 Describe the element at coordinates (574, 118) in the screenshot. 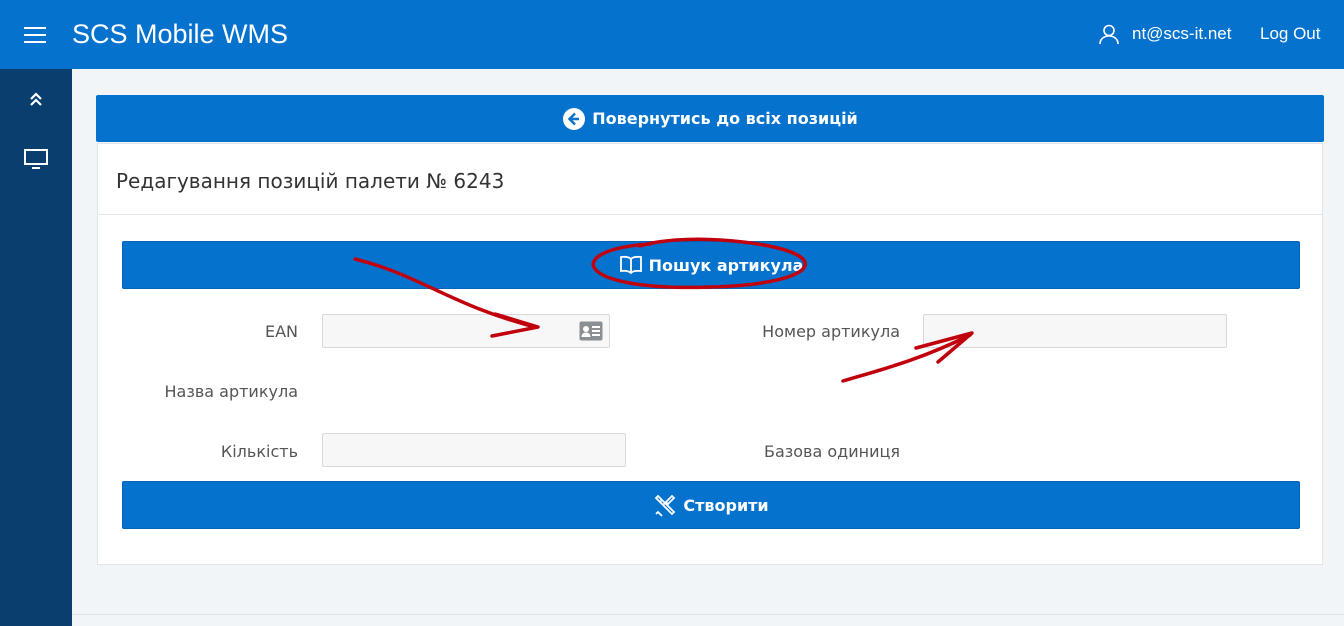

I see `arrow-left-circle-icon` at that location.